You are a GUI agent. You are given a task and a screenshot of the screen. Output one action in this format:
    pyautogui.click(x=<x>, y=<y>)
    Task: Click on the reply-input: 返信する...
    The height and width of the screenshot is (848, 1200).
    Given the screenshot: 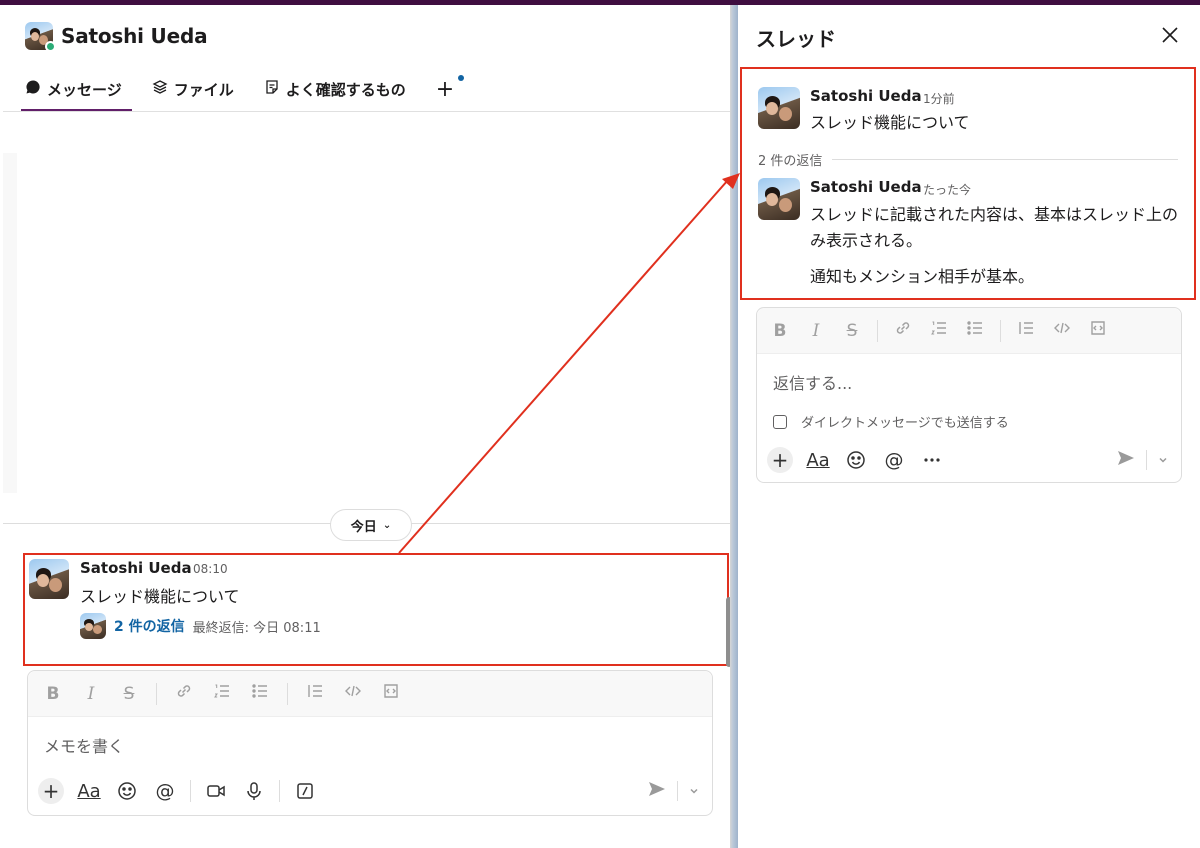 What is the action you would take?
    pyautogui.click(x=812, y=382)
    